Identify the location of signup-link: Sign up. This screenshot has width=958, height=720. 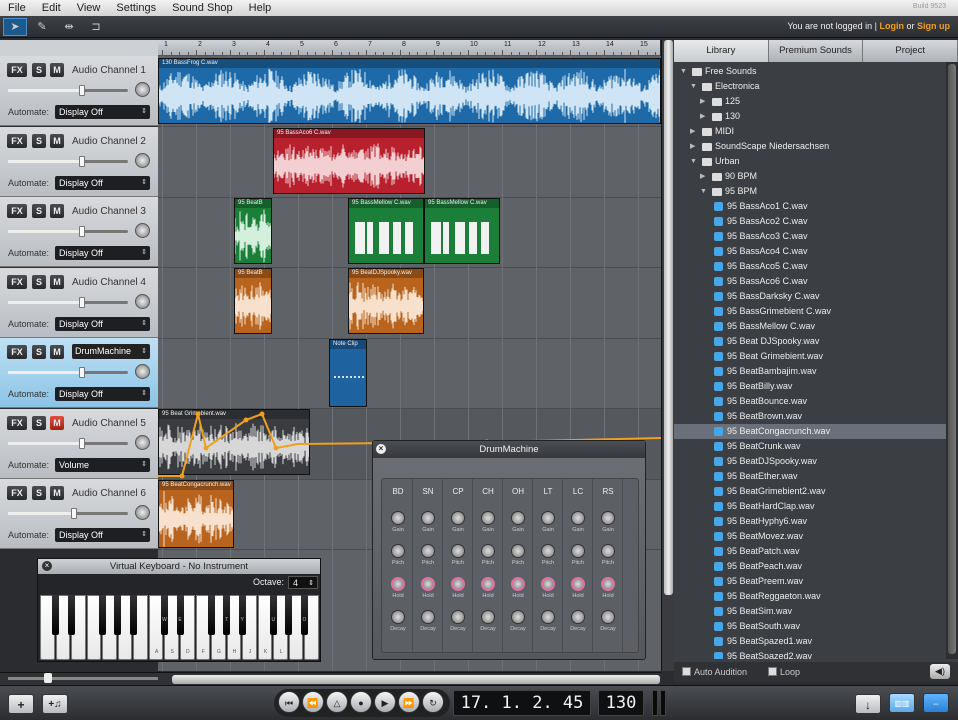
(933, 26).